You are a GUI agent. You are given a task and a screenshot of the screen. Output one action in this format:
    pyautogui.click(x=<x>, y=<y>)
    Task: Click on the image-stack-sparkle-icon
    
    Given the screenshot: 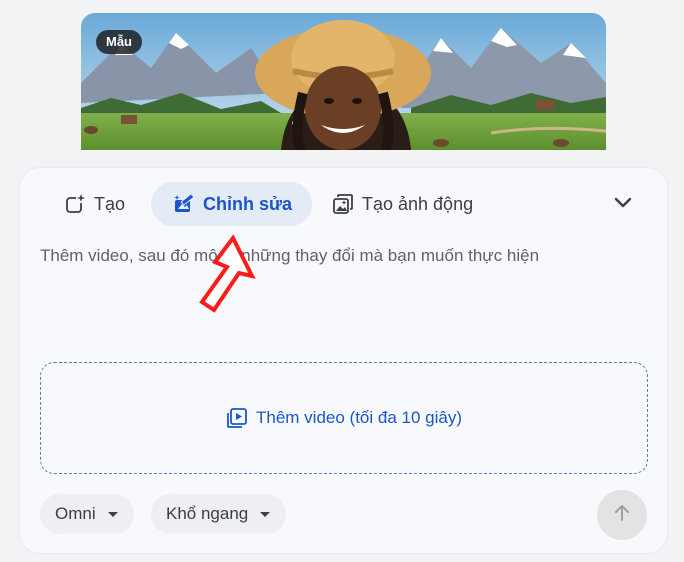 What is the action you would take?
    pyautogui.click(x=343, y=204)
    